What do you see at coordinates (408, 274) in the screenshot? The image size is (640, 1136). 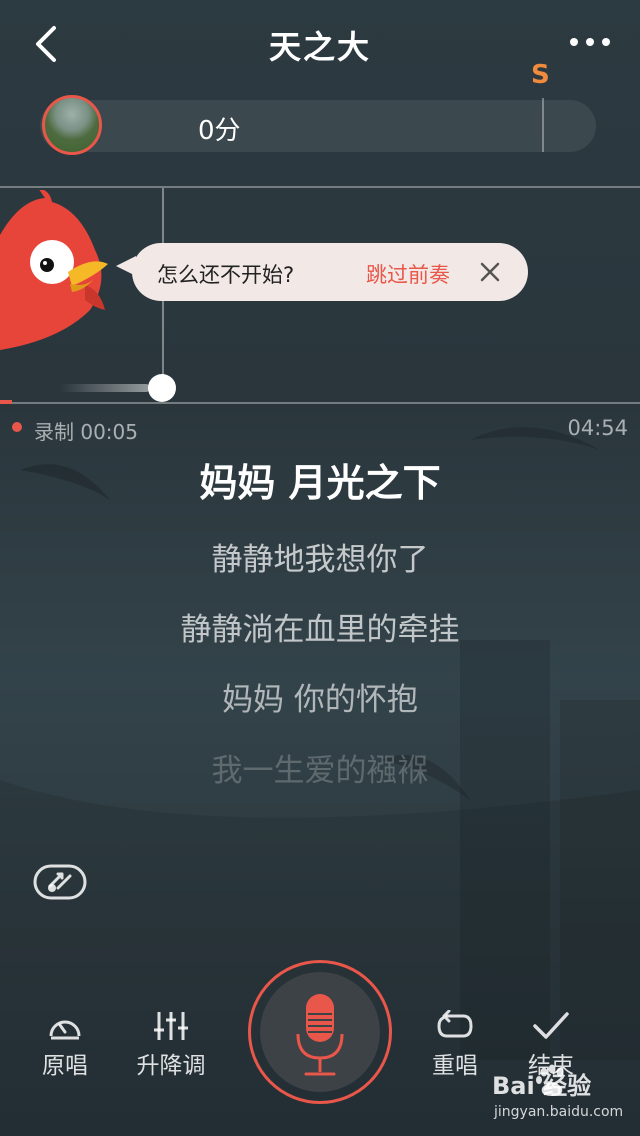 I see `skip-intro-button: 跳过前奏` at bounding box center [408, 274].